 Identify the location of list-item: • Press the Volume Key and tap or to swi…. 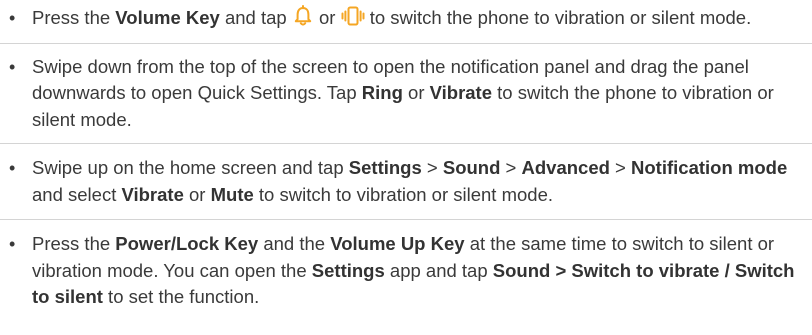
(406, 21).